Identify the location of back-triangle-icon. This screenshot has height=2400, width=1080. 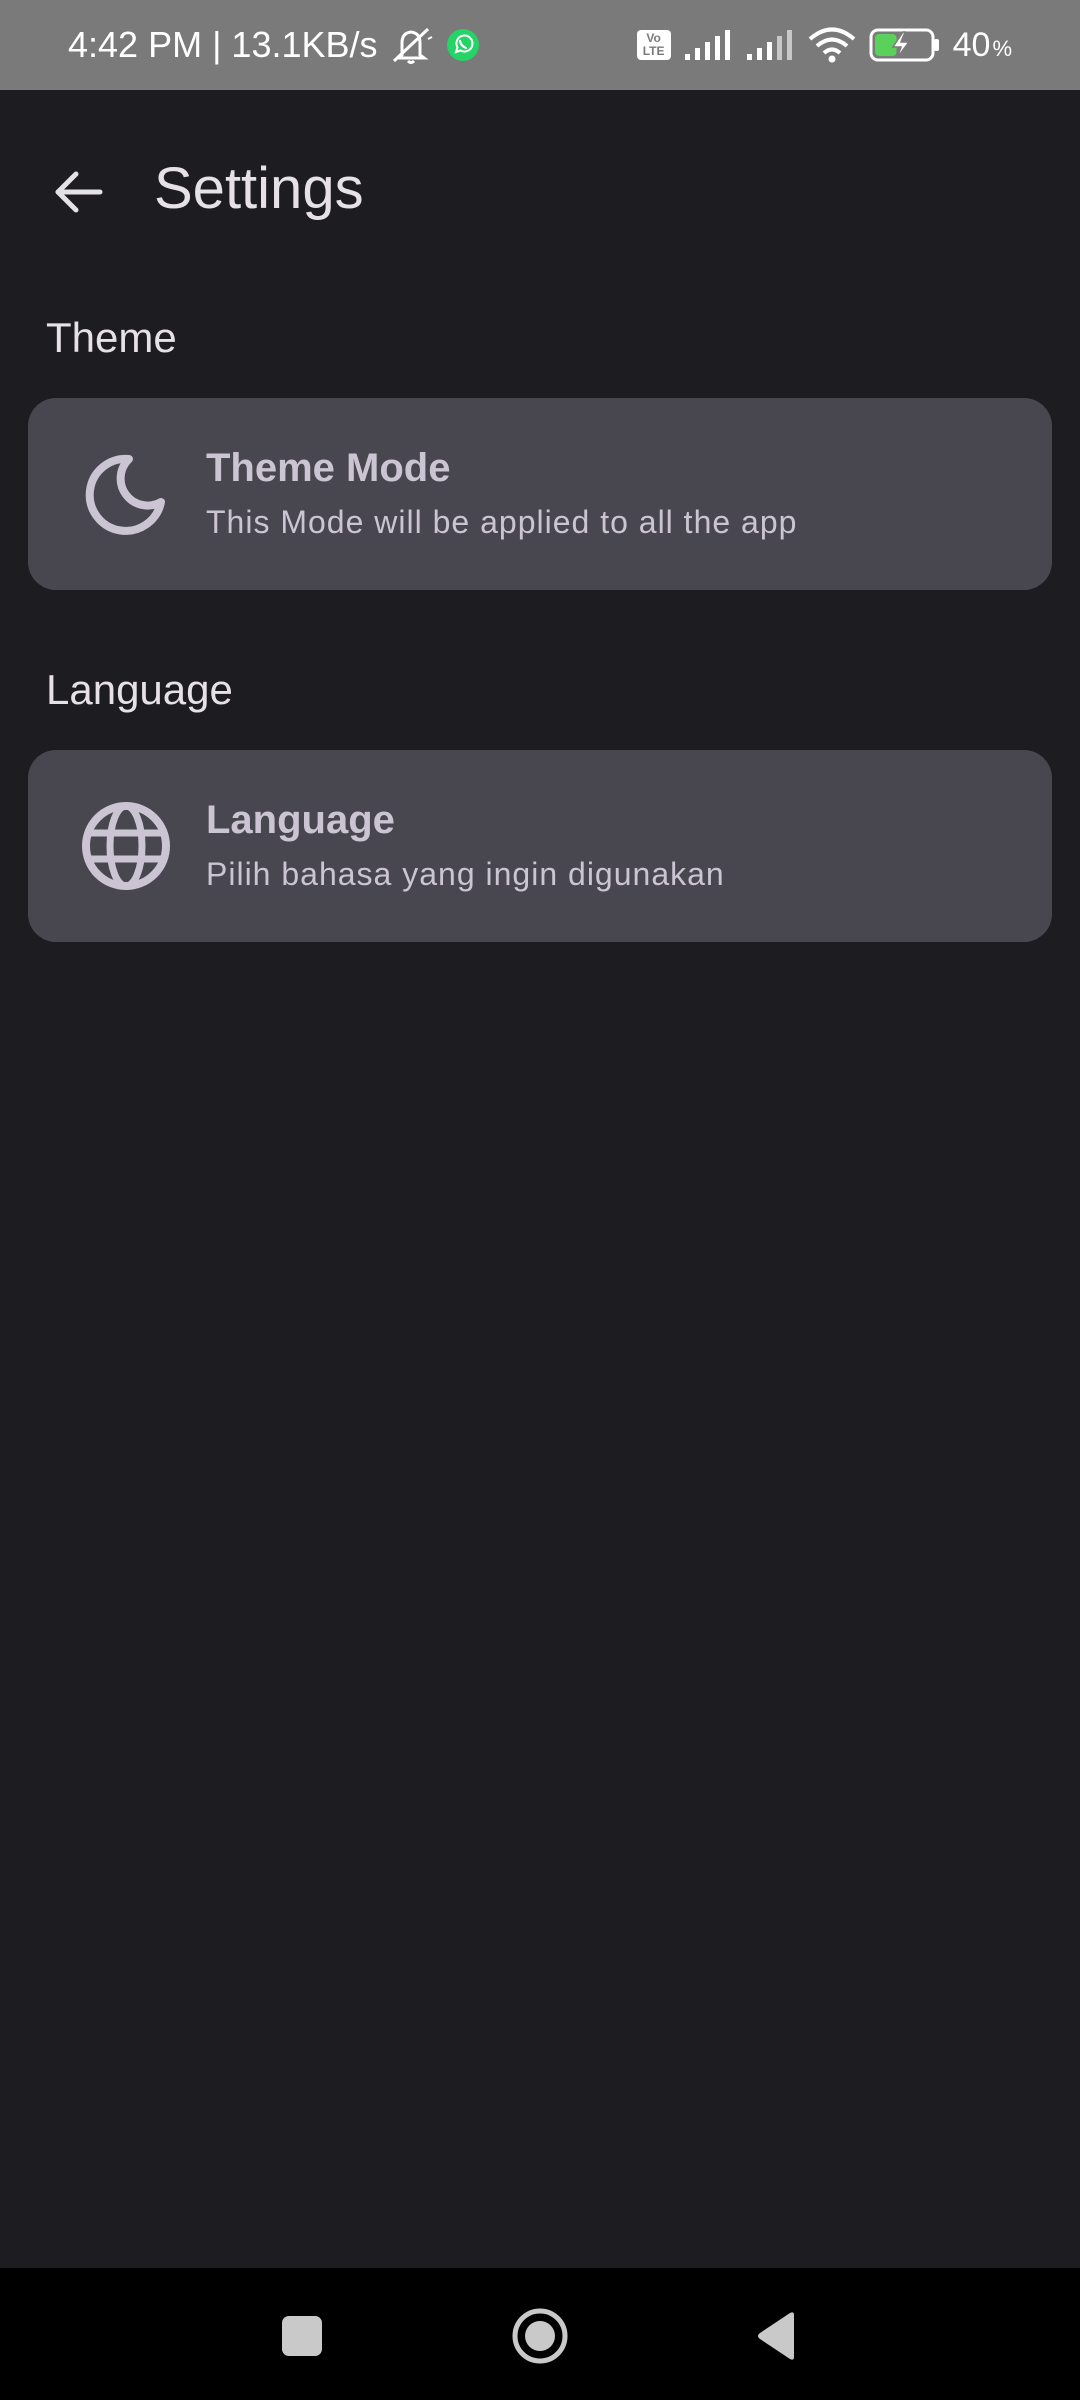
(776, 2336).